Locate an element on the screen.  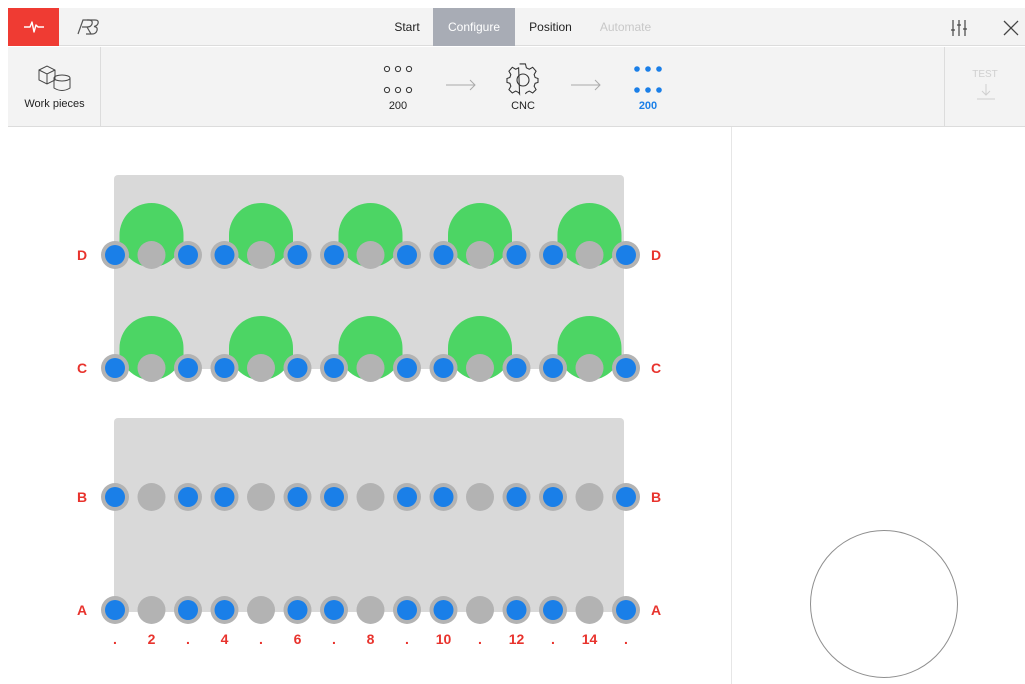
column-label: 10 is located at coordinates (444, 639).